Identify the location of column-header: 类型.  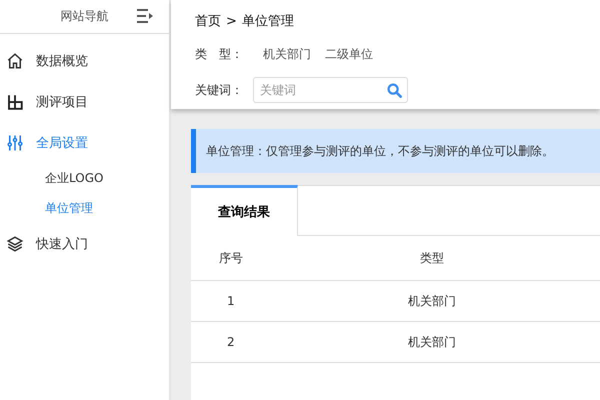
(432, 258).